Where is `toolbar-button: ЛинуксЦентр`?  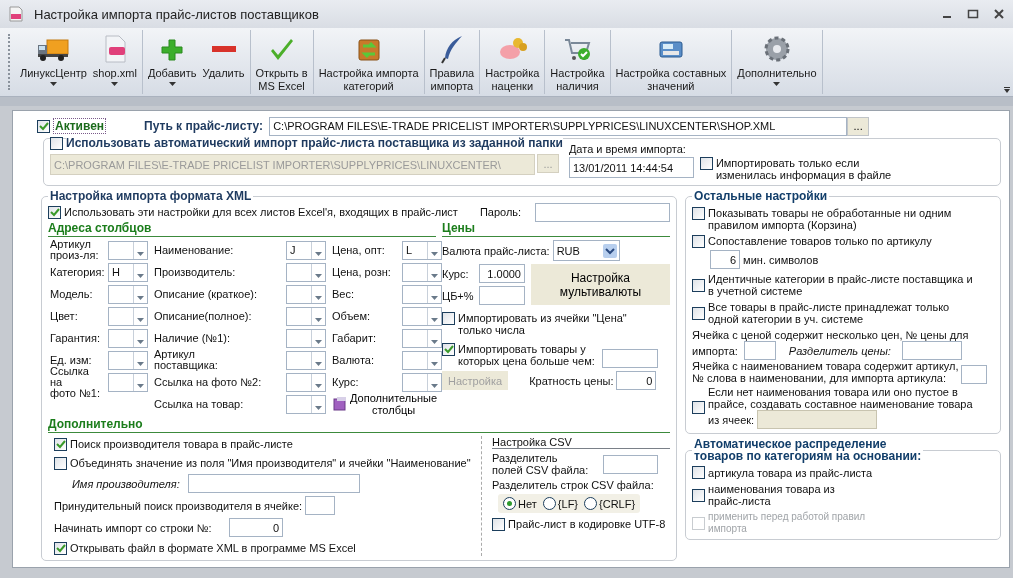 toolbar-button: ЛинуксЦентр is located at coordinates (53, 62).